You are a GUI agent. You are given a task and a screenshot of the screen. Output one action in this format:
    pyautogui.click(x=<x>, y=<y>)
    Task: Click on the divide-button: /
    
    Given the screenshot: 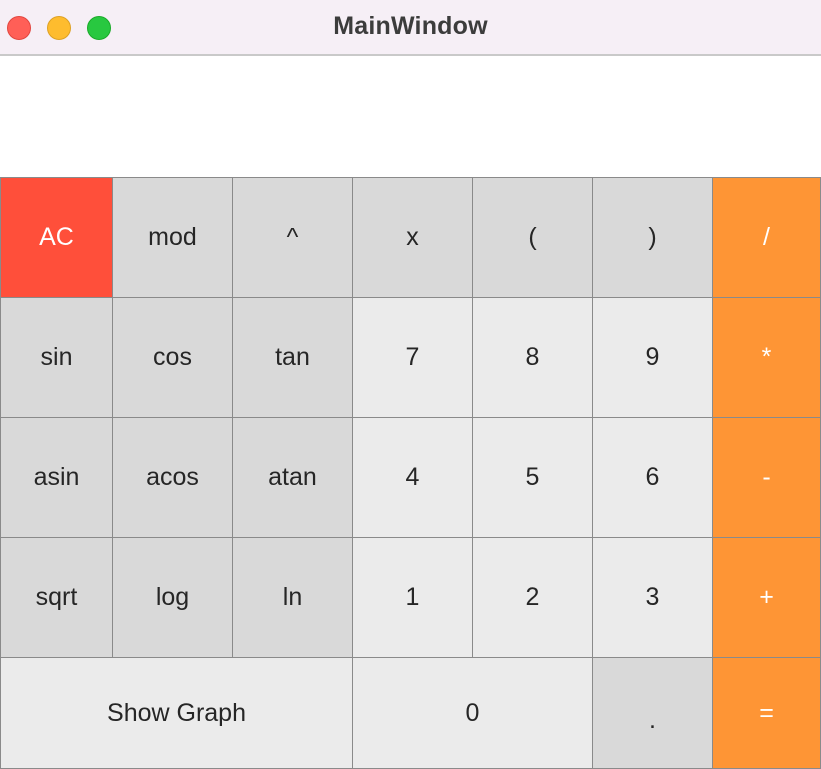 What is the action you would take?
    pyautogui.click(x=766, y=237)
    